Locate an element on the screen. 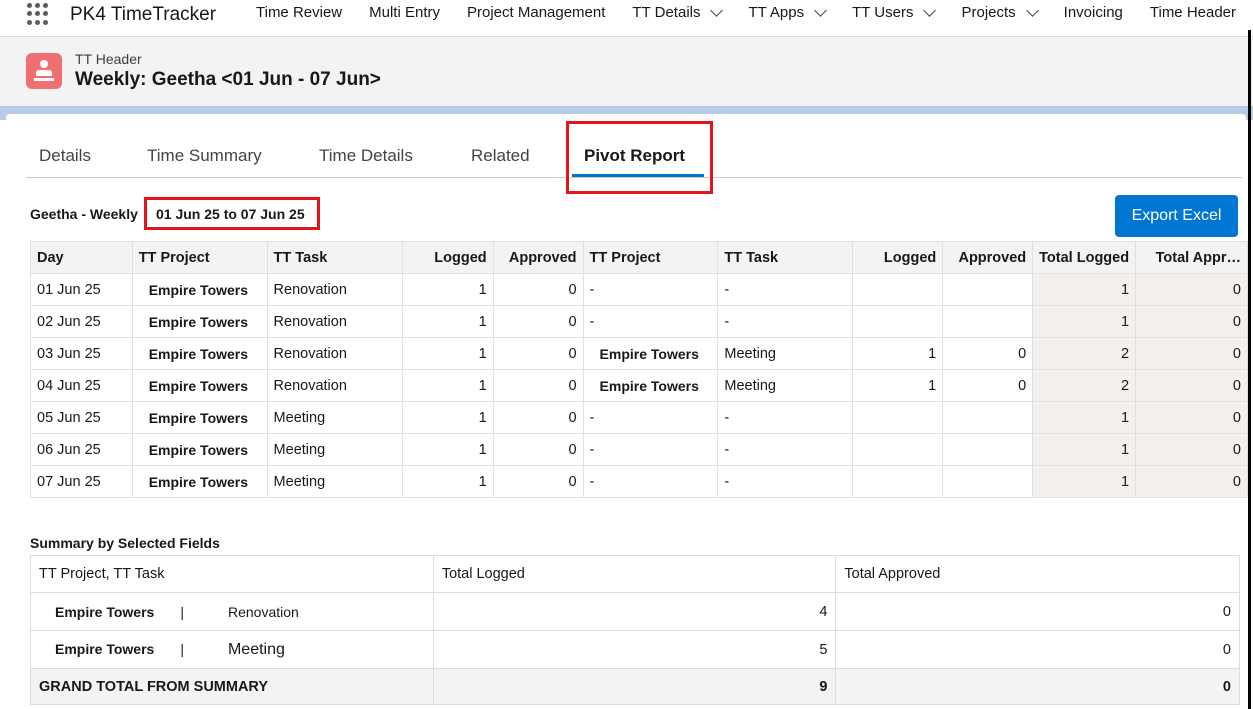 The height and width of the screenshot is (709, 1253). waffle-icon is located at coordinates (38, 14).